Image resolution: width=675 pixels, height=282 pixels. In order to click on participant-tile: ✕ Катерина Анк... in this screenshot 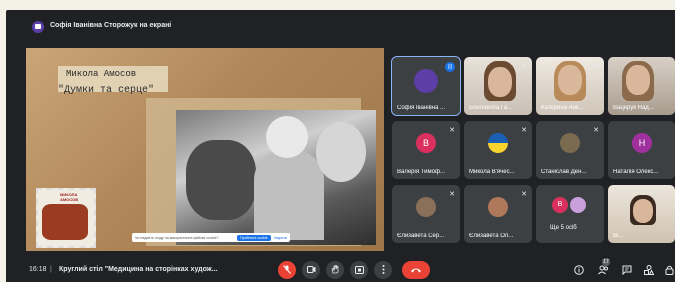, I will do `click(570, 86)`.